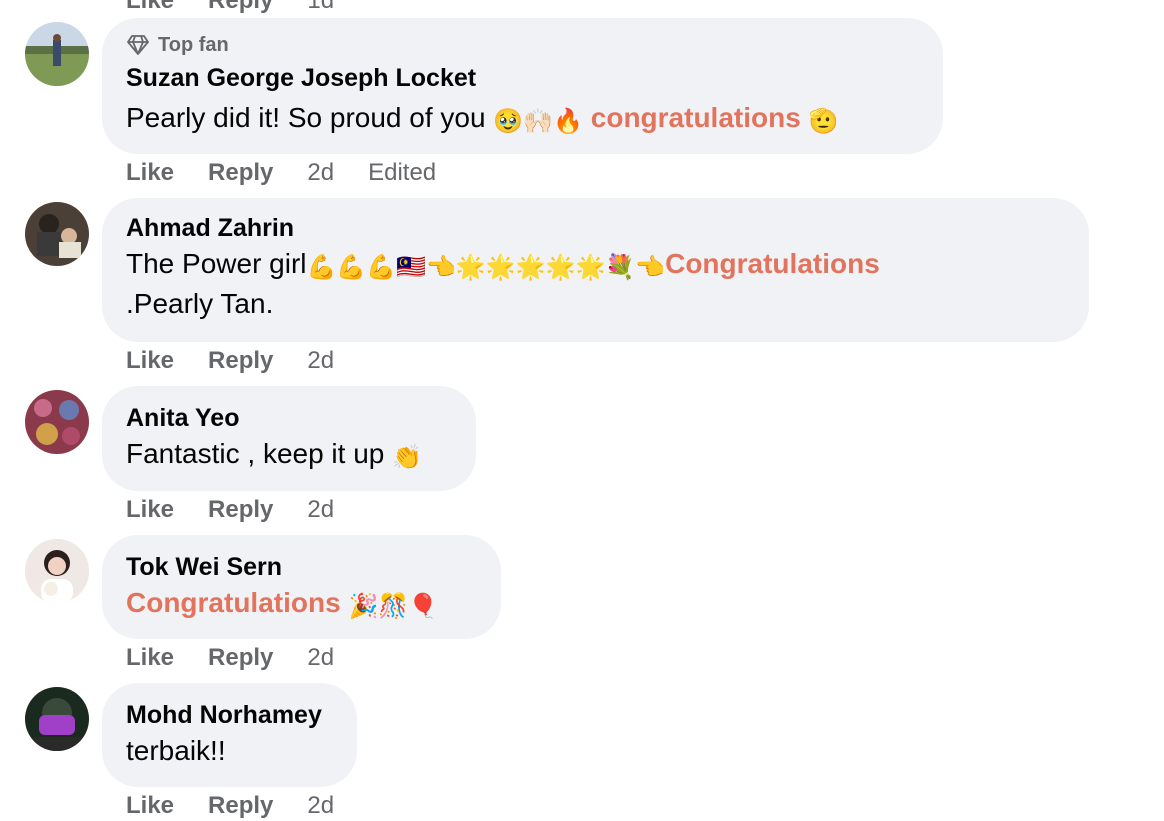 Image resolution: width=1164 pixels, height=821 pixels. What do you see at coordinates (138, 45) in the screenshot?
I see `diamond-icon` at bounding box center [138, 45].